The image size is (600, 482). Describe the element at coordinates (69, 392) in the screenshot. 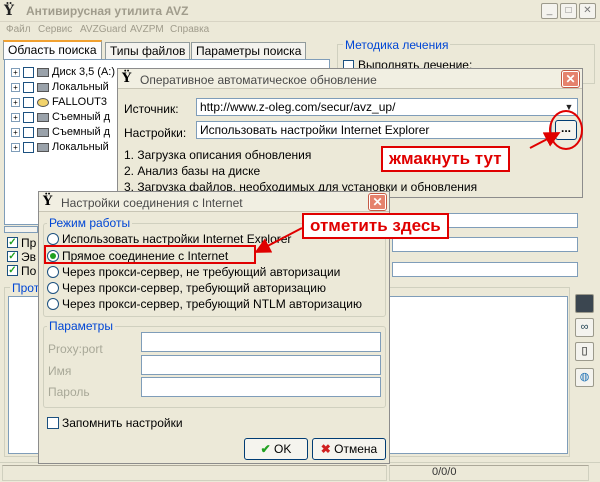

I see `proxy-password-label: Пароль` at that location.